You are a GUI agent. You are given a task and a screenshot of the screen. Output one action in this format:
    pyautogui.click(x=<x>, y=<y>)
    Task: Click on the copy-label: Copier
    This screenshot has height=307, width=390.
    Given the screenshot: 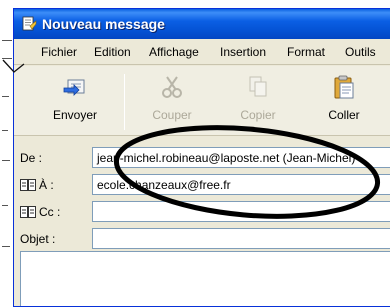 What is the action you would take?
    pyautogui.click(x=258, y=115)
    